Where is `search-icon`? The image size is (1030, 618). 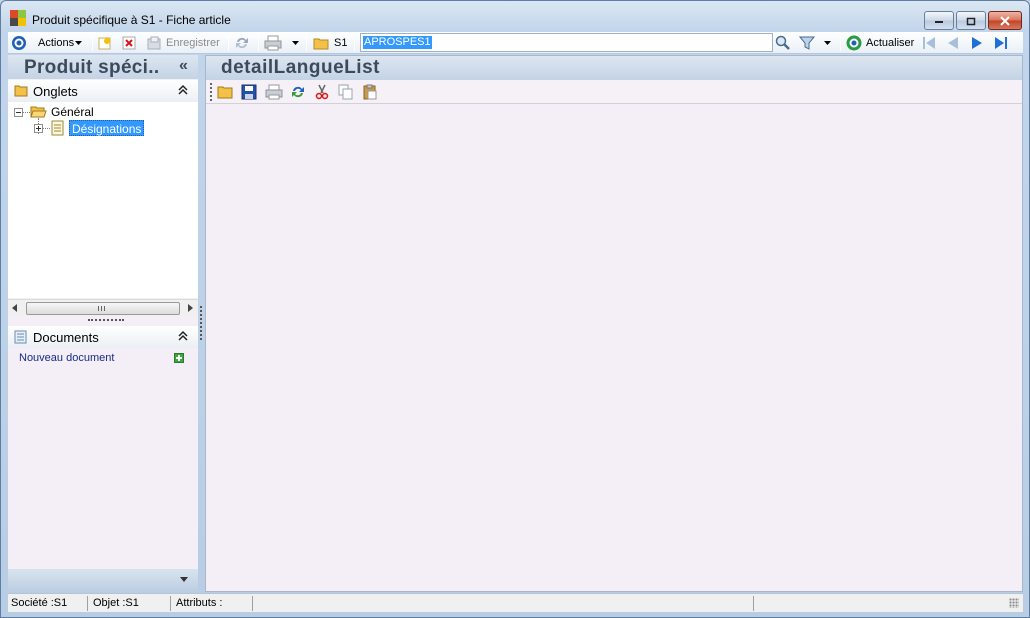 search-icon is located at coordinates (782, 42).